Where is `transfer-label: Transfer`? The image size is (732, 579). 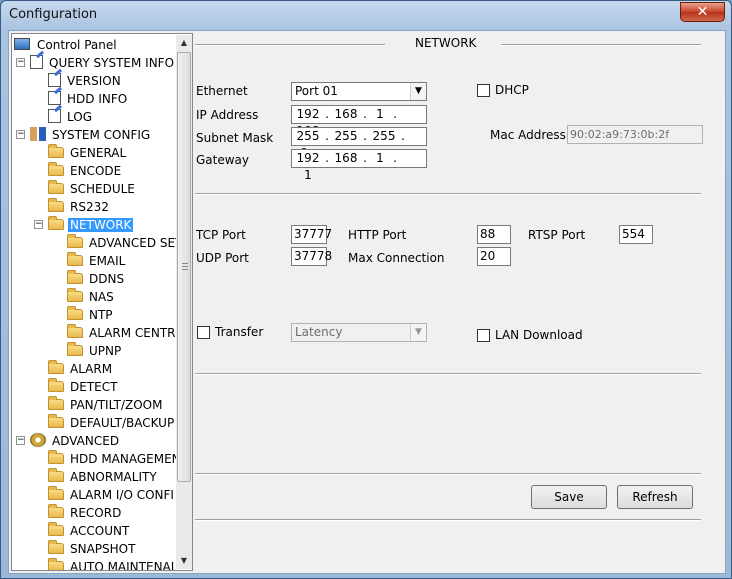 transfer-label: Transfer is located at coordinates (239, 332).